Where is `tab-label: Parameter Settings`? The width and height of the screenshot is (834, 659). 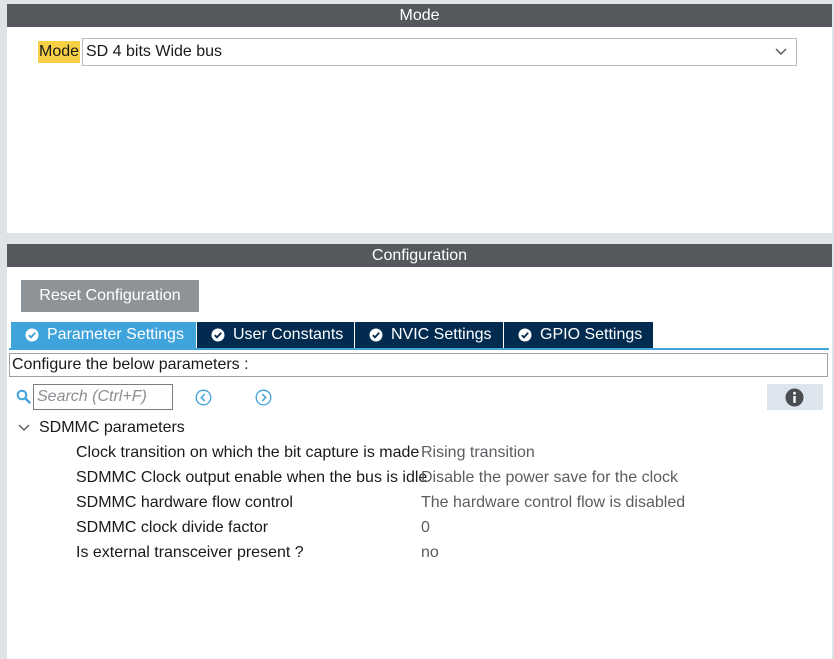
tab-label: Parameter Settings is located at coordinates (115, 334).